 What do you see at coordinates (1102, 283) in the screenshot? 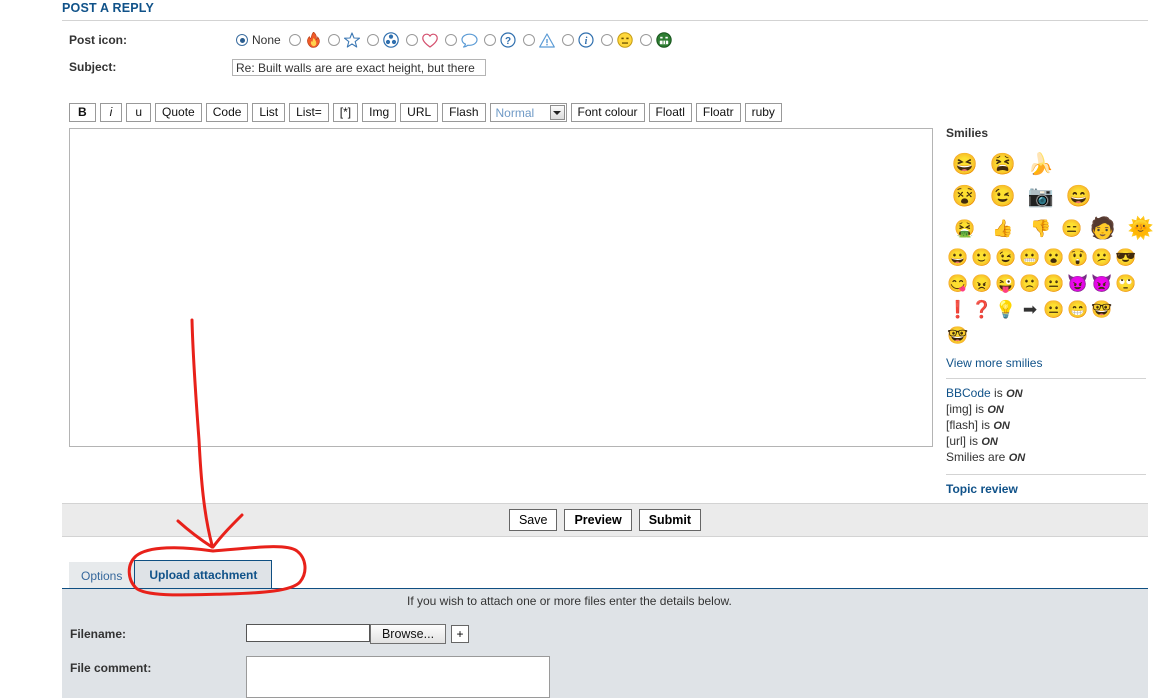
I see `smiley-twisted: 👿` at bounding box center [1102, 283].